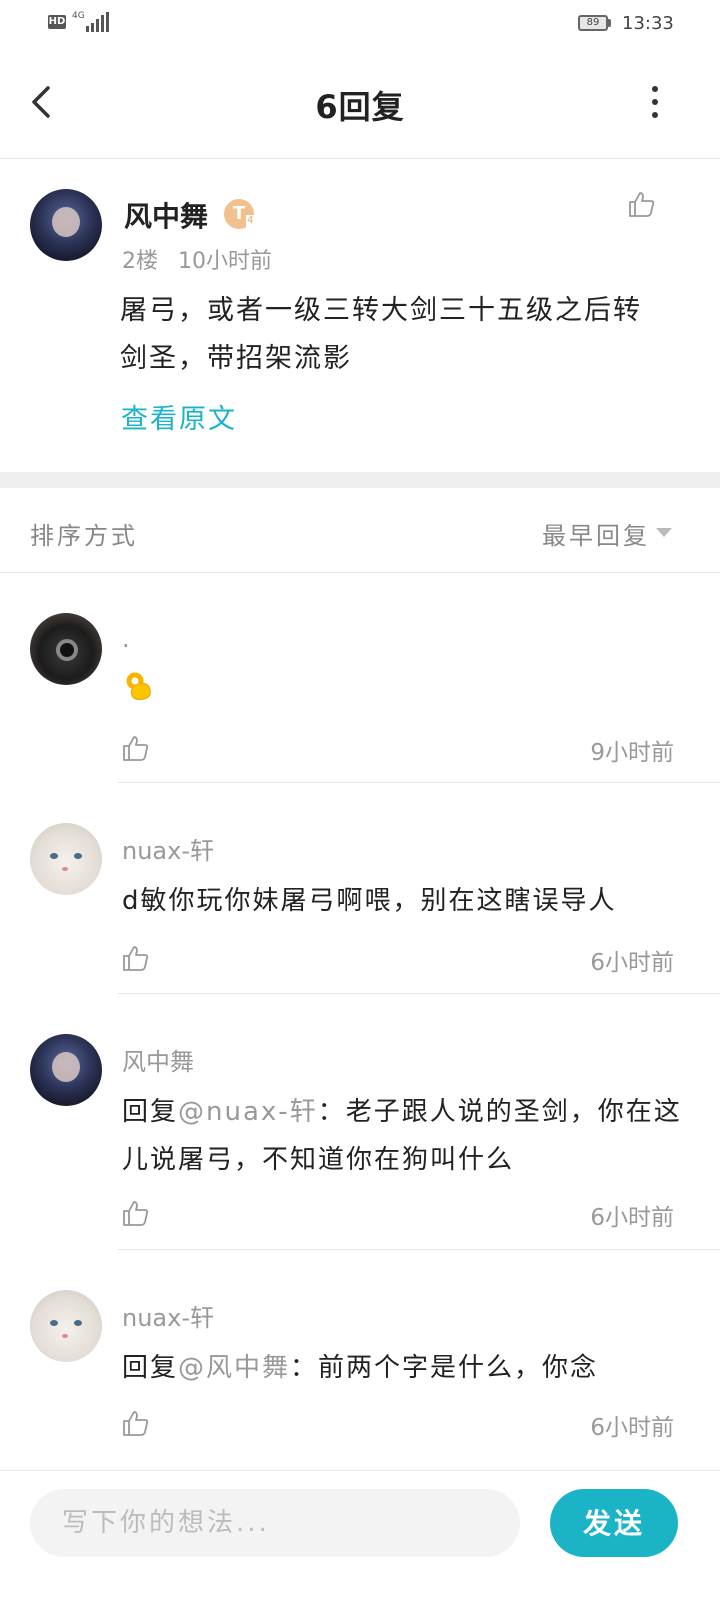 Image resolution: width=720 pixels, height=1601 pixels. Describe the element at coordinates (664, 532) in the screenshot. I see `caret-down-icon` at that location.